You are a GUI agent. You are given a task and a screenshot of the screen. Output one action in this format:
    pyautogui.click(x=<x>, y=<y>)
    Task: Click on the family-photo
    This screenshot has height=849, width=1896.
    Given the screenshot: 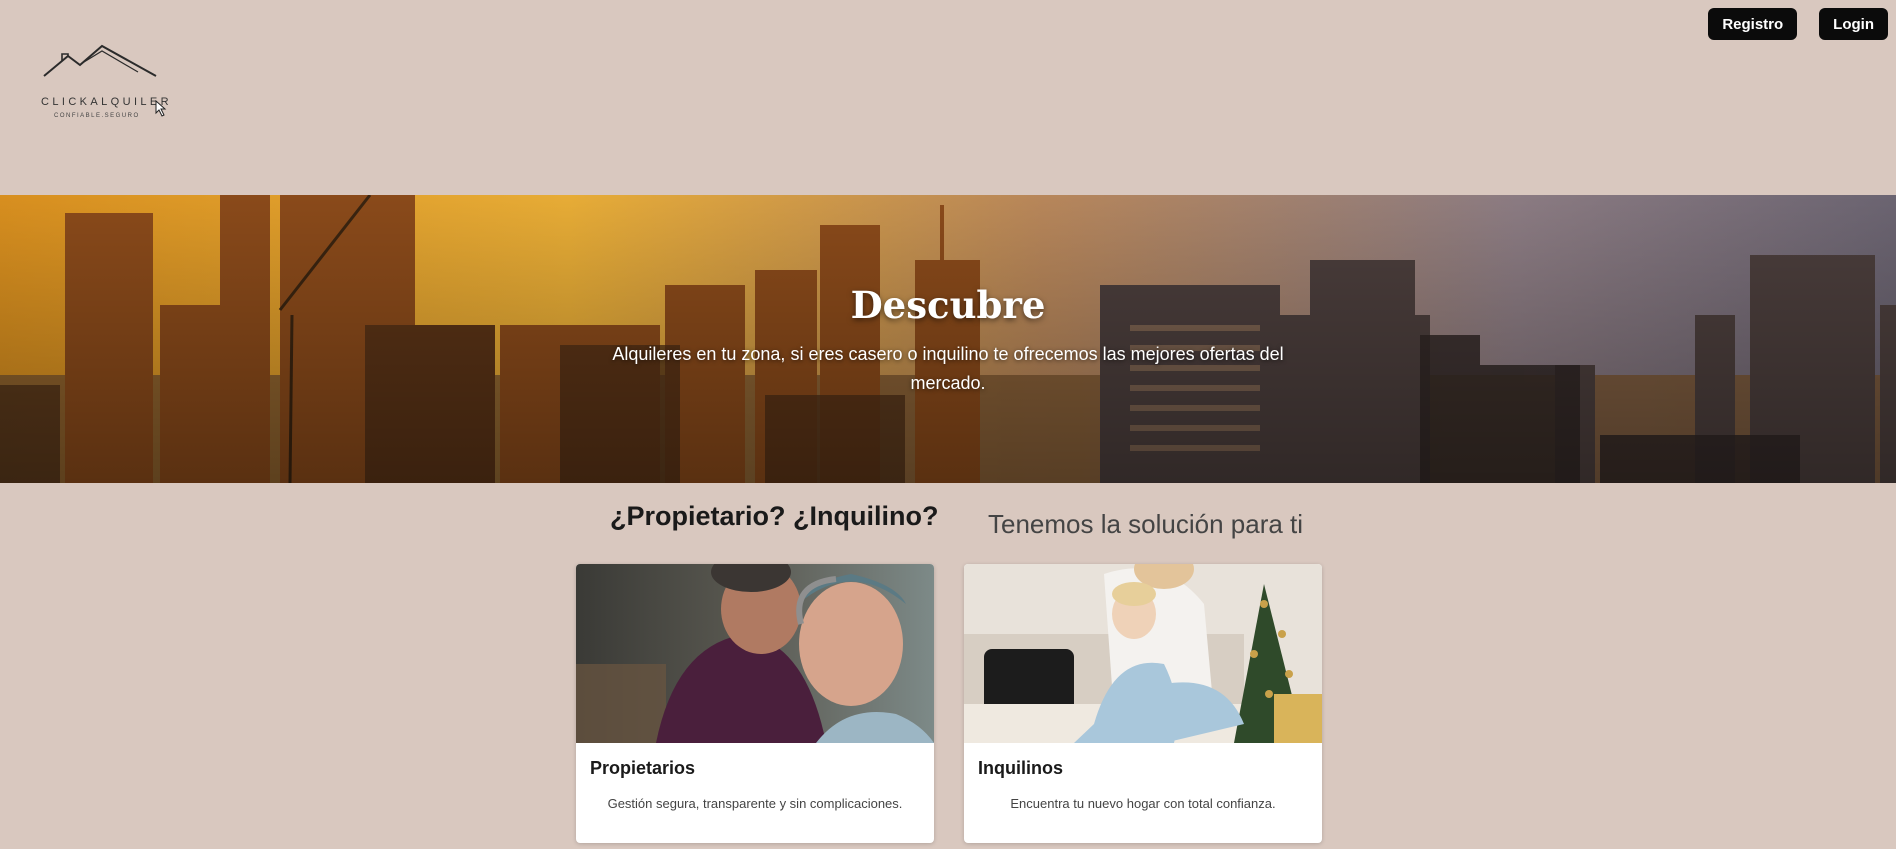 What is the action you would take?
    pyautogui.click(x=1143, y=653)
    